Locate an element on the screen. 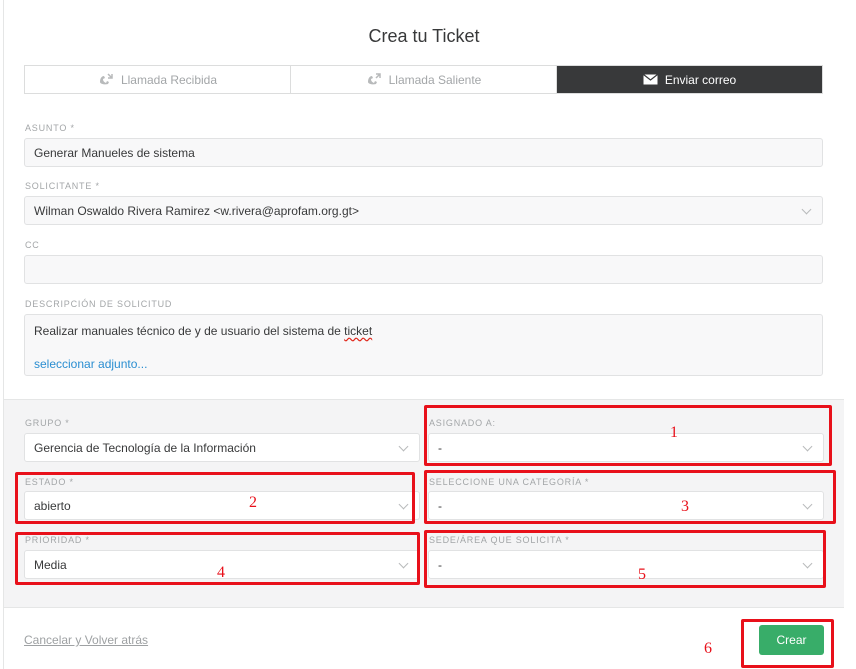  tab-llamada-recibida: Llamada Recibida is located at coordinates (158, 79).